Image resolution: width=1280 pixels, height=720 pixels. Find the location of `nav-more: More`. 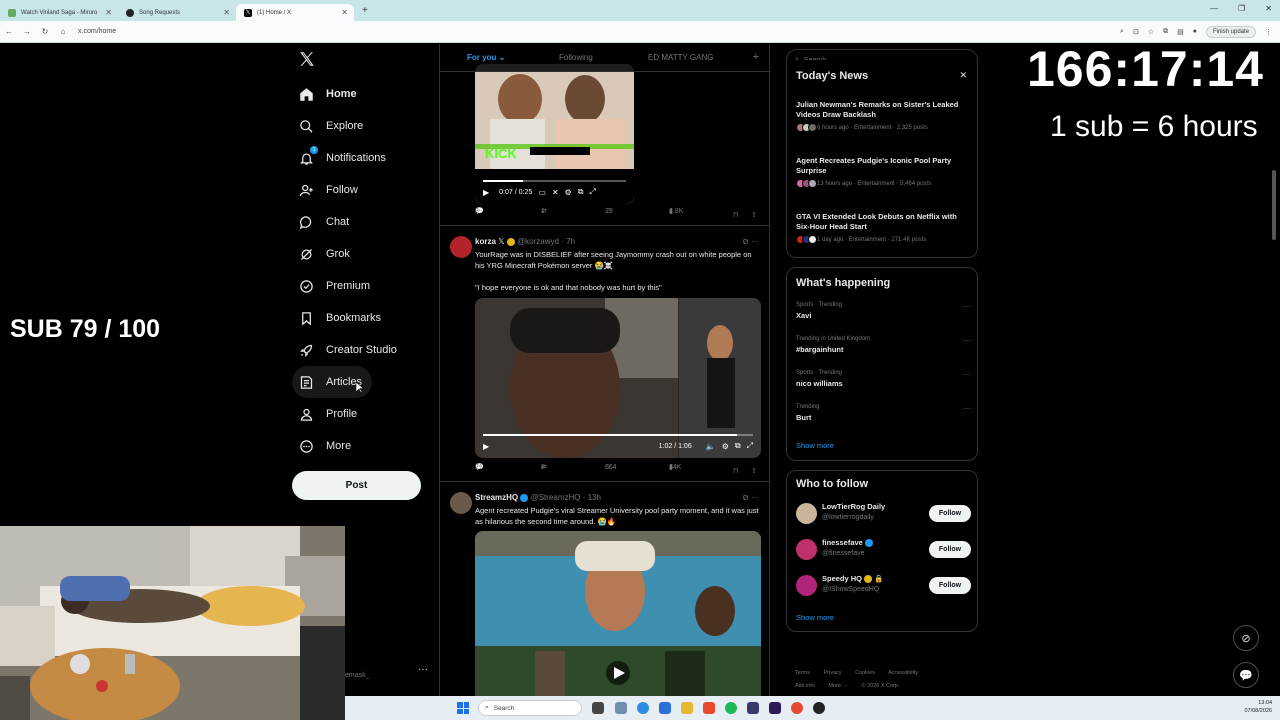

nav-more: More is located at coordinates (362, 446).